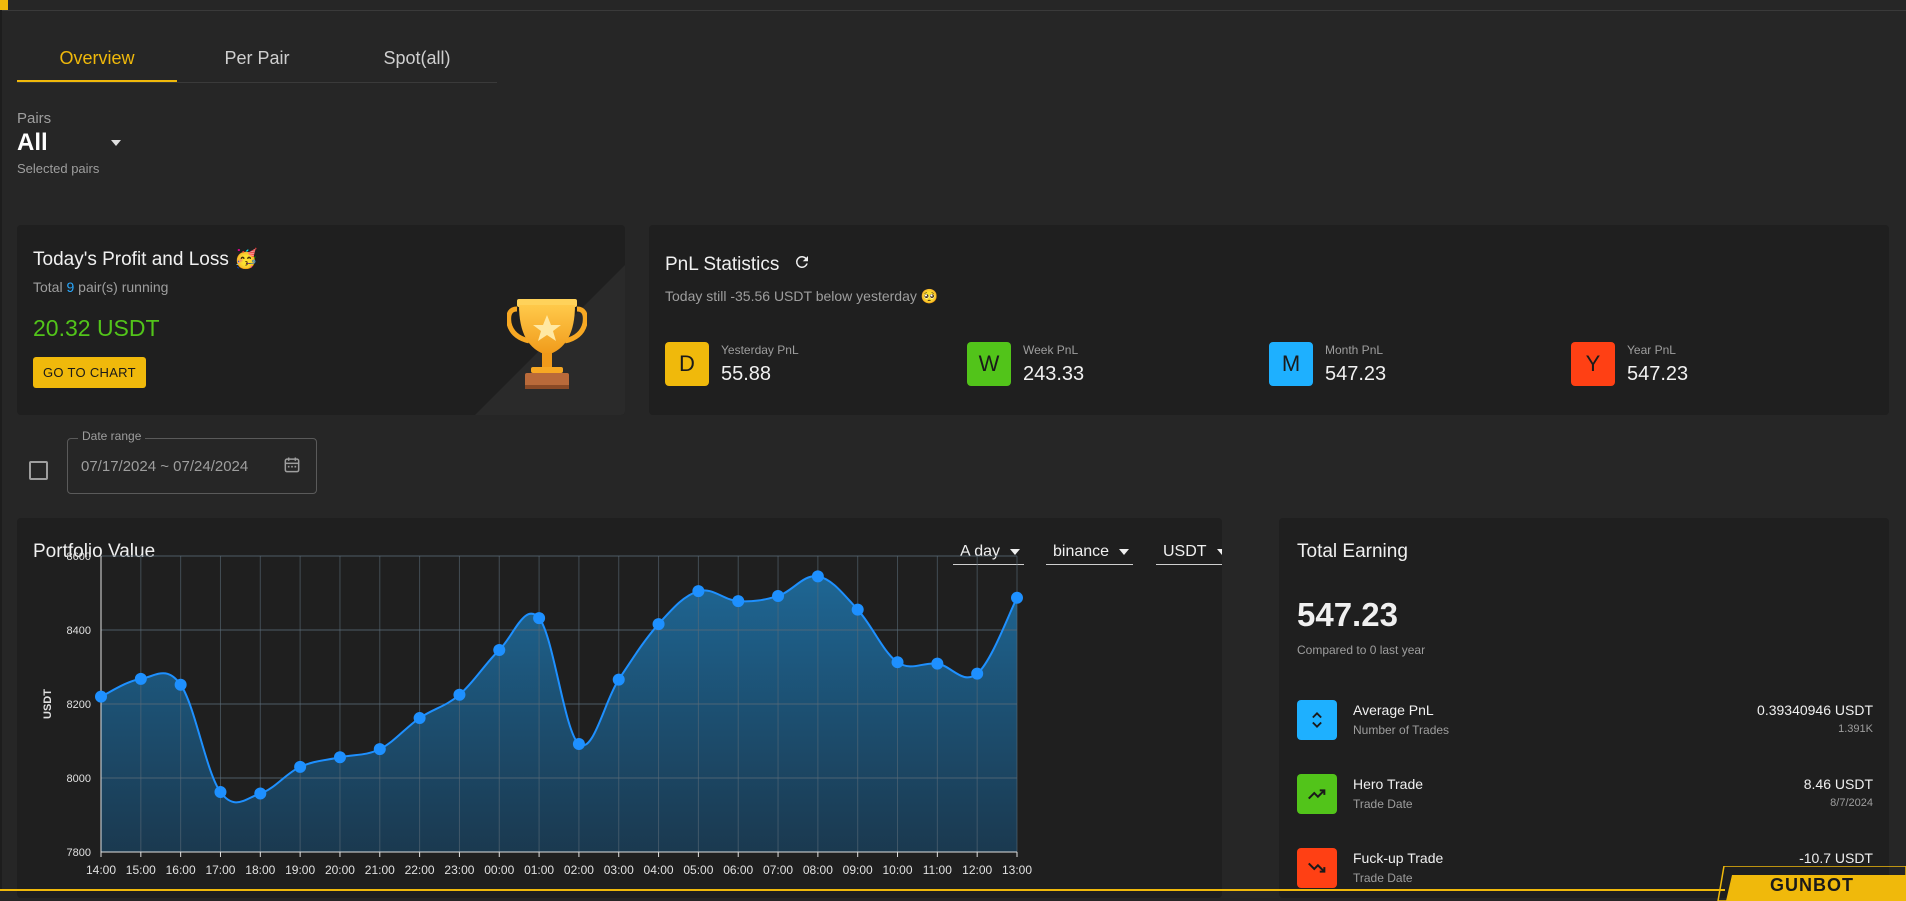 The width and height of the screenshot is (1906, 901). What do you see at coordinates (1352, 551) in the screenshot?
I see `total-earning-title: Total Earning` at bounding box center [1352, 551].